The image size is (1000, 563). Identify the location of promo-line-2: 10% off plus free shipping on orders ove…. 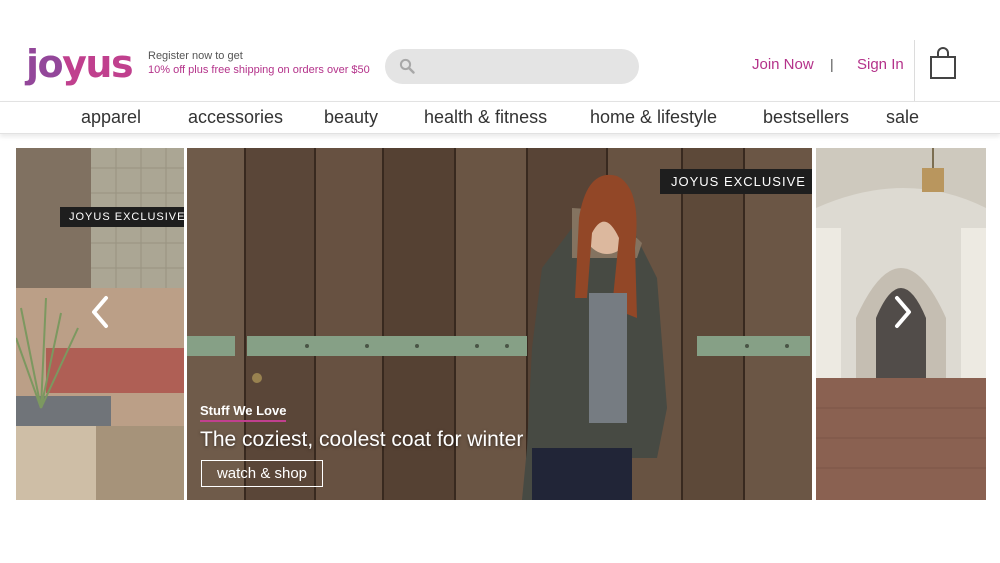
(259, 70).